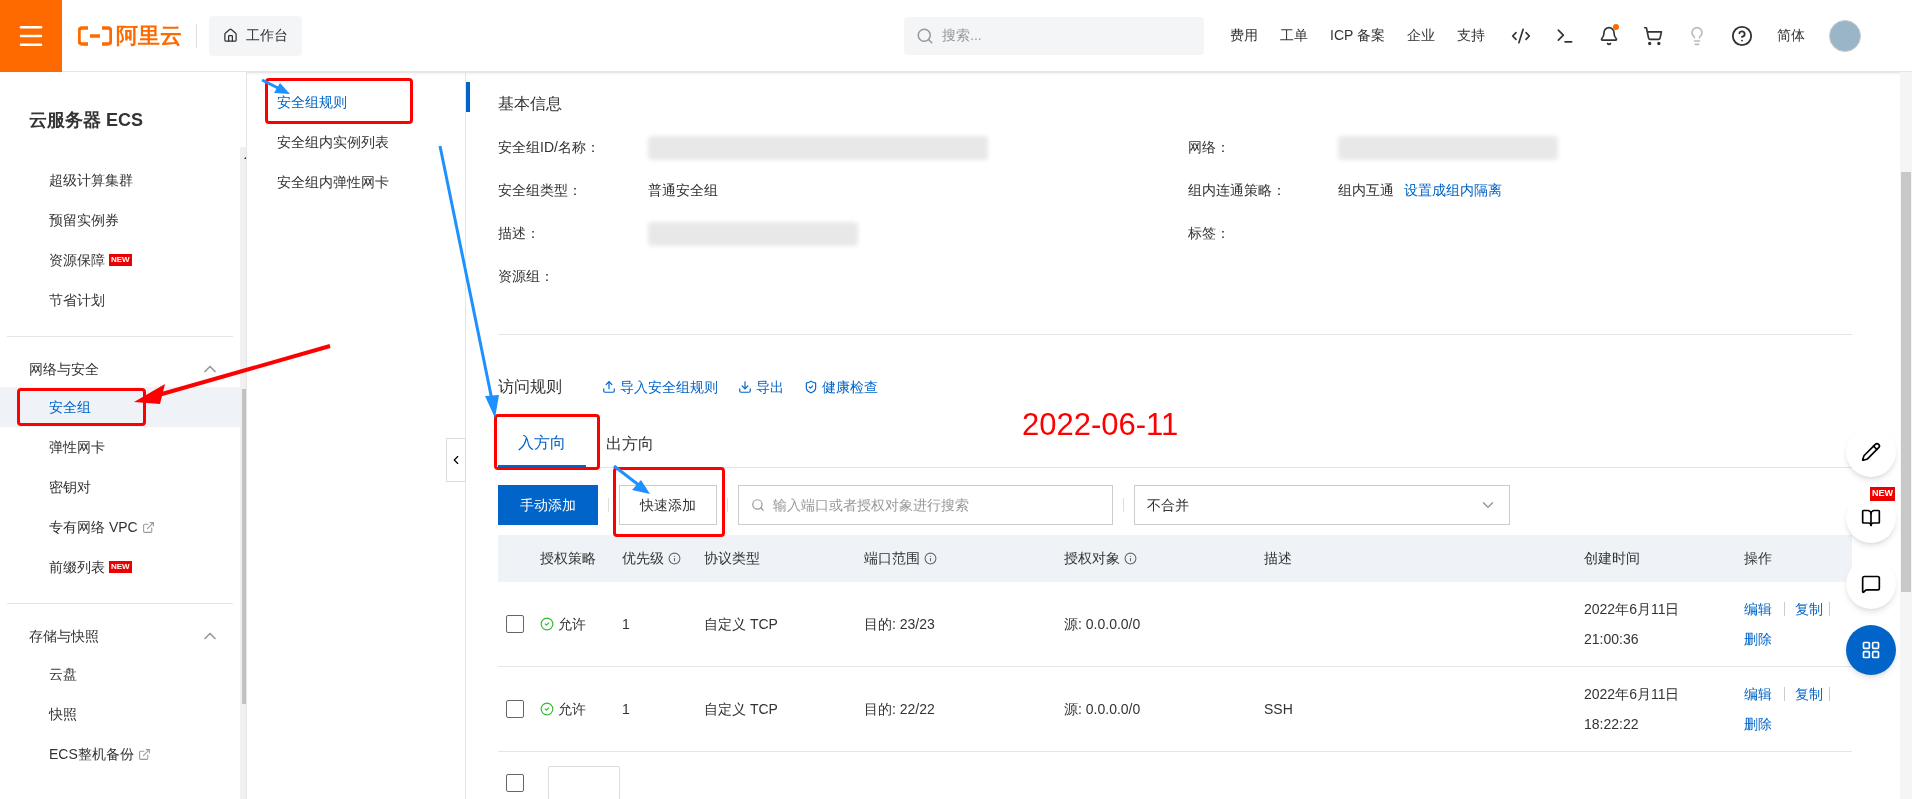 This screenshot has height=799, width=1912. I want to click on subnav-item: 安全组规则, so click(312, 102).